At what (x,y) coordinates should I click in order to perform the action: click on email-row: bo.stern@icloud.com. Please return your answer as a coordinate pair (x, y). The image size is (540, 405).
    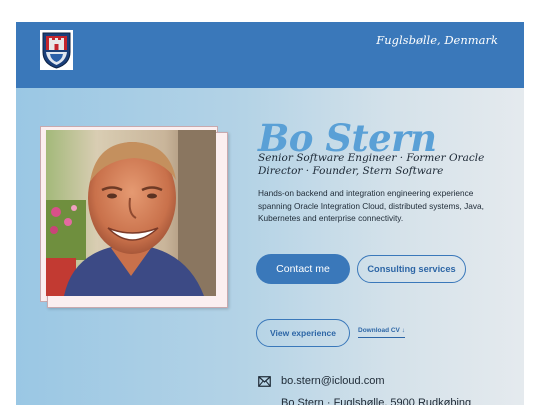
    Looking at the image, I should click on (321, 381).